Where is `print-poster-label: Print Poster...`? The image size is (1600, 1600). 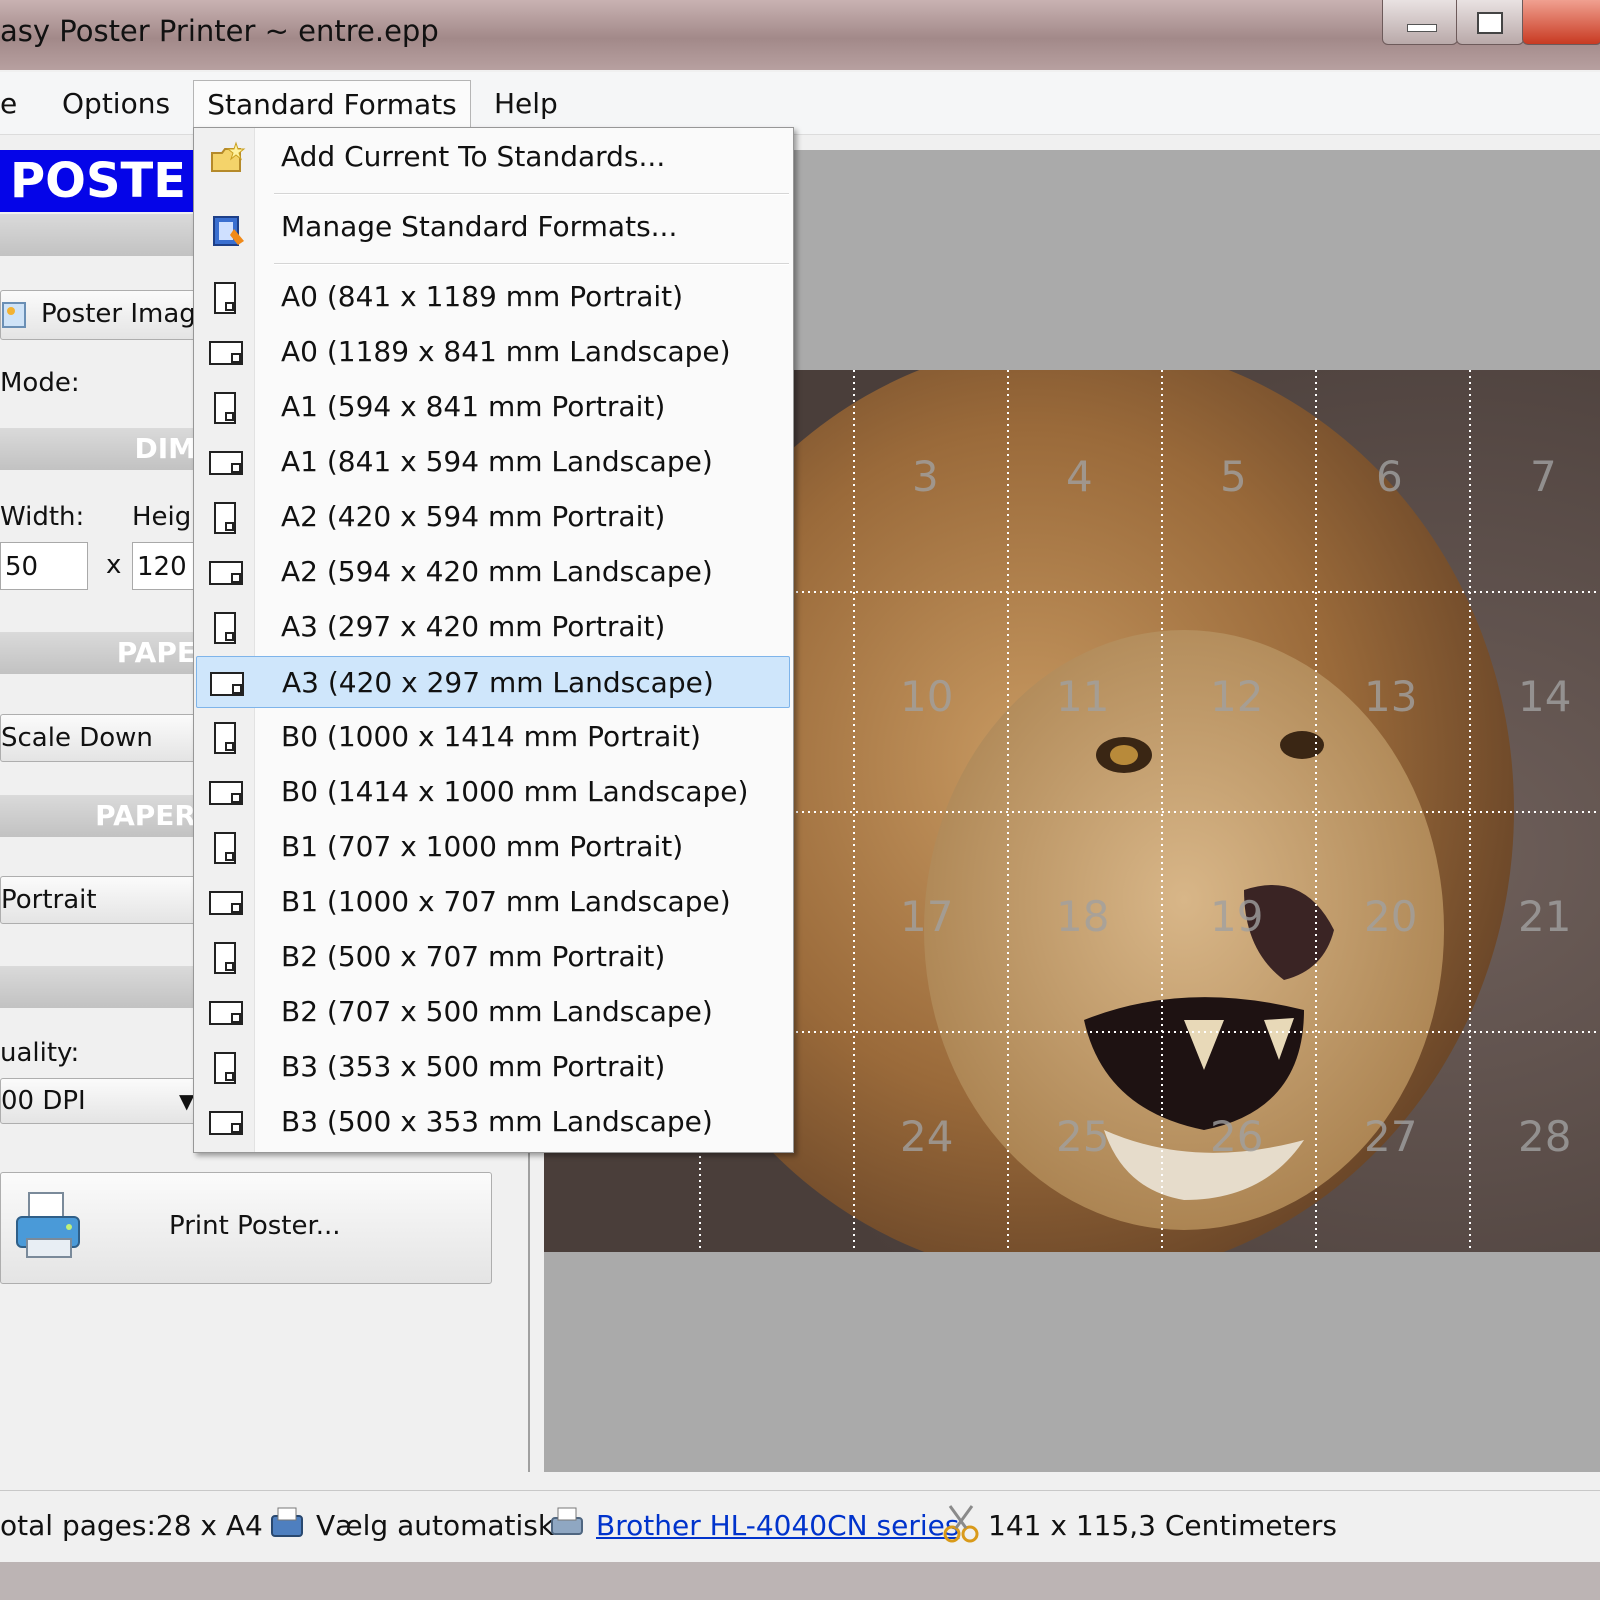 print-poster-label: Print Poster... is located at coordinates (255, 1226).